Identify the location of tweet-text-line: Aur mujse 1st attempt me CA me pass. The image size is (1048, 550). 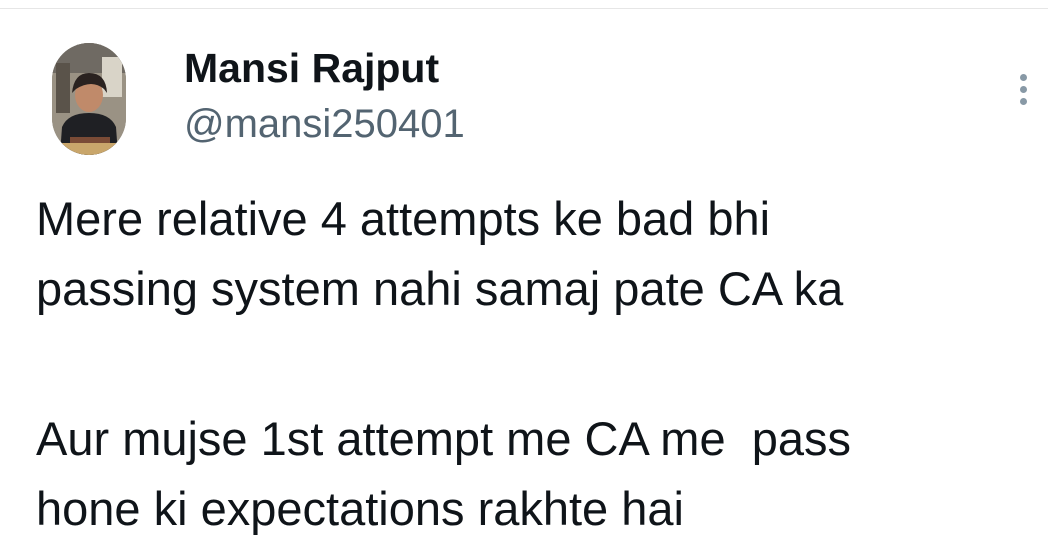
(443, 438).